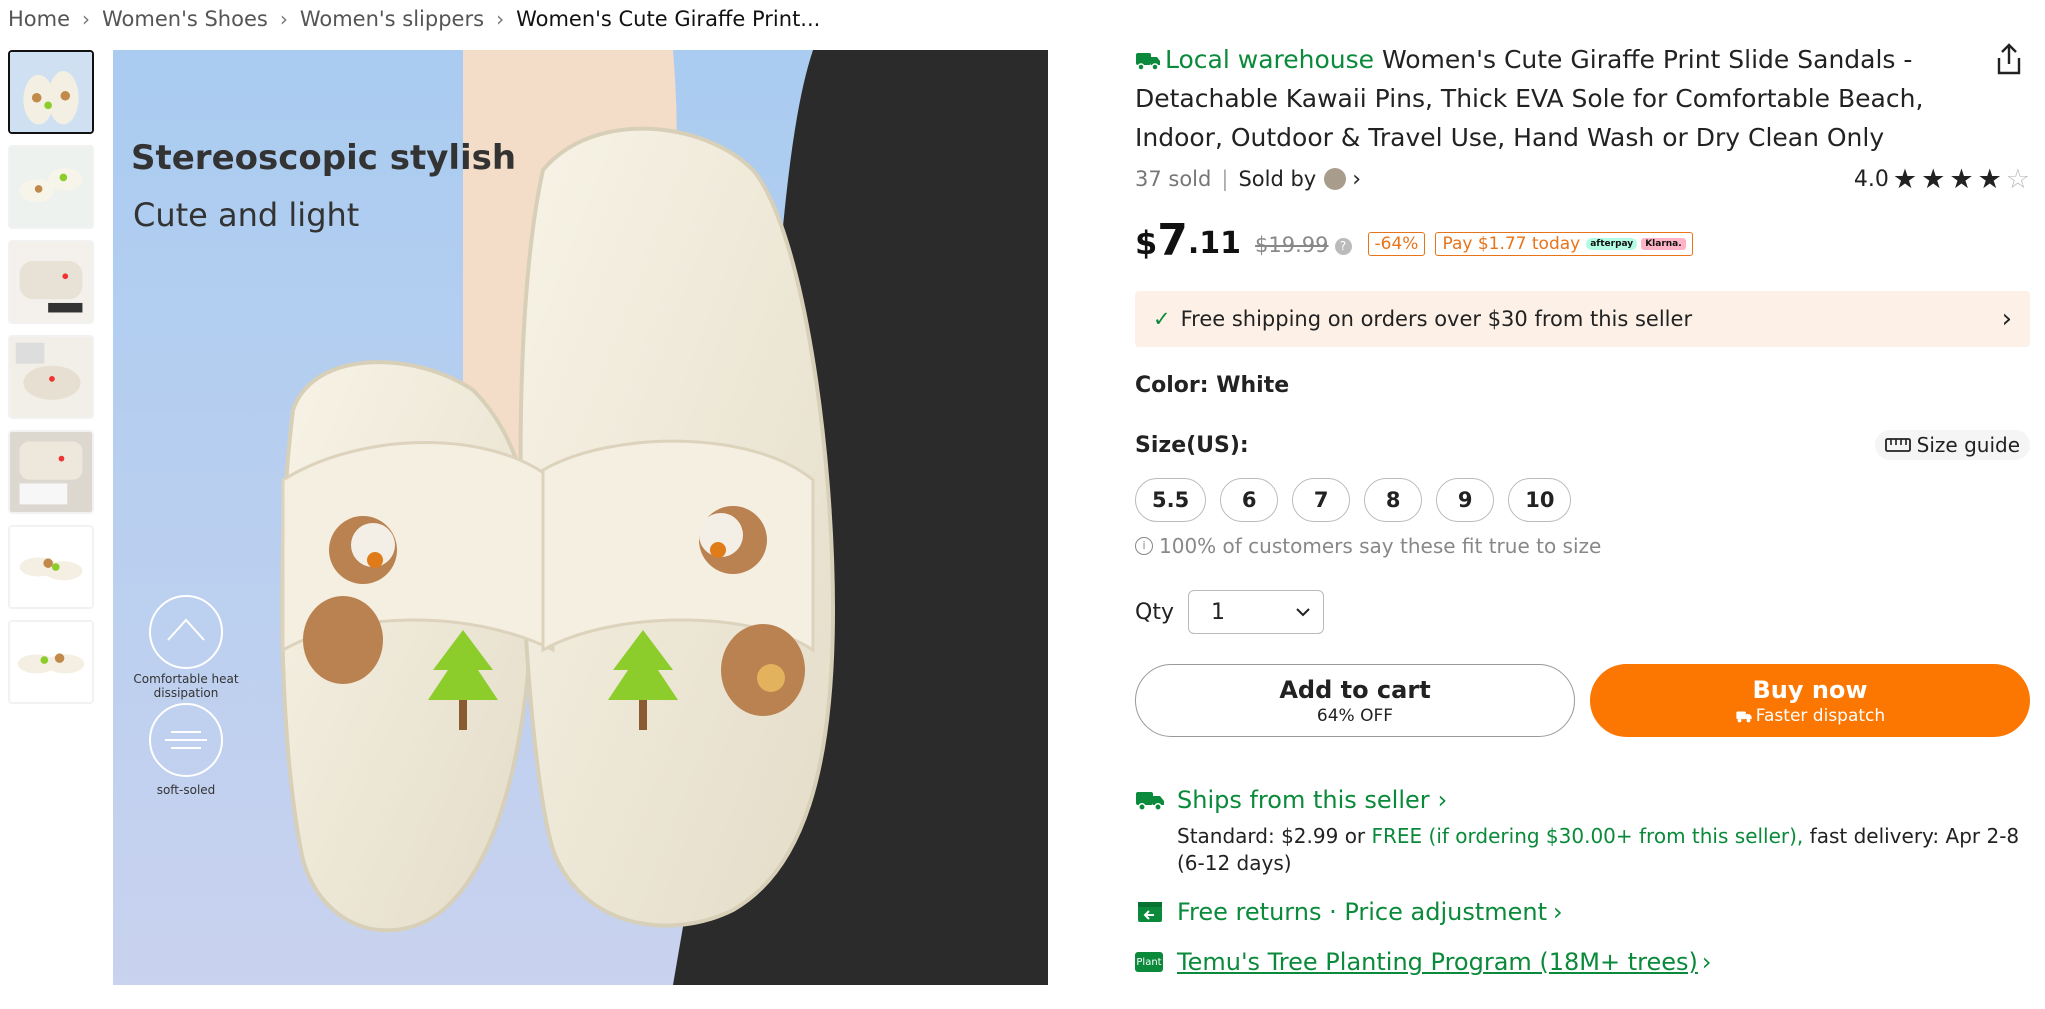 This screenshot has height=1009, width=2045. What do you see at coordinates (1582, 800) in the screenshot?
I see `ships-from-seller-link: Ships from this seller ›` at bounding box center [1582, 800].